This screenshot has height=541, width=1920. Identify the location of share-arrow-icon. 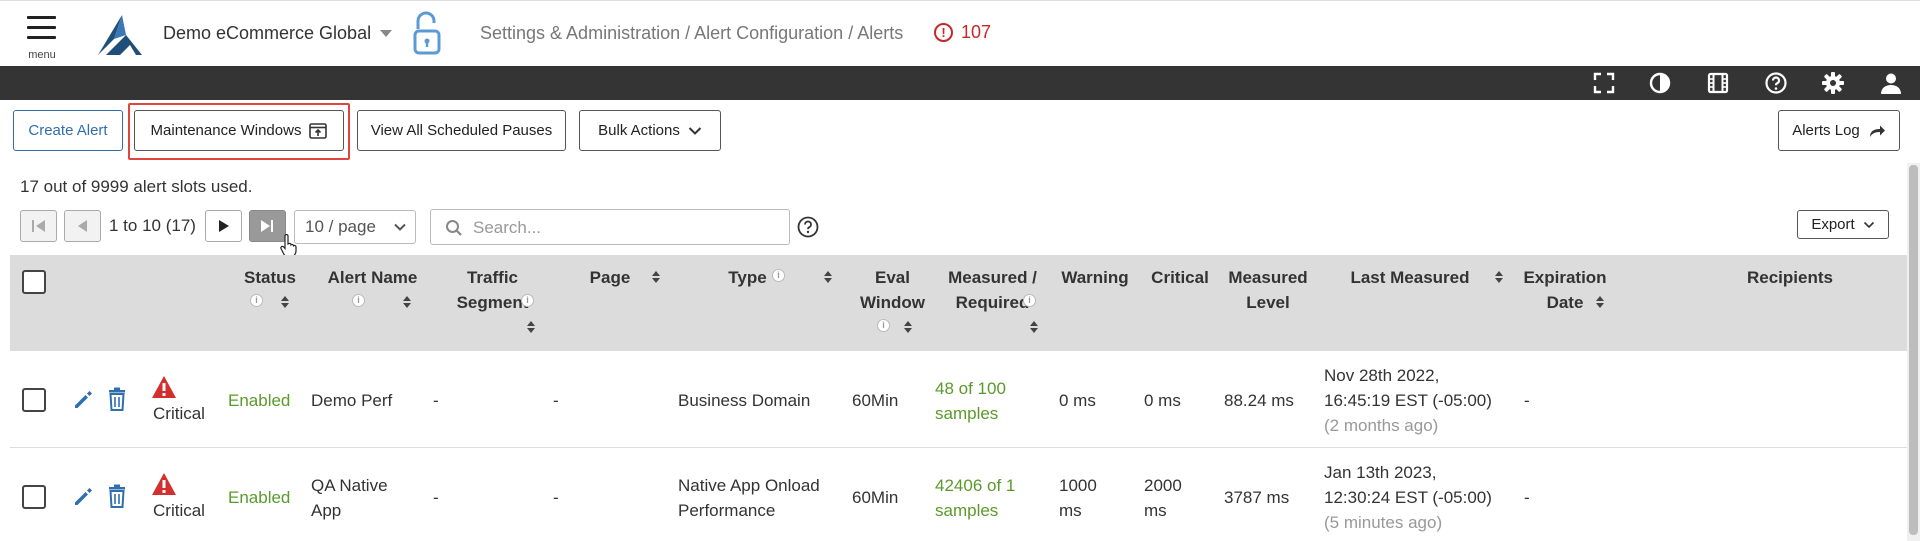
(1877, 131).